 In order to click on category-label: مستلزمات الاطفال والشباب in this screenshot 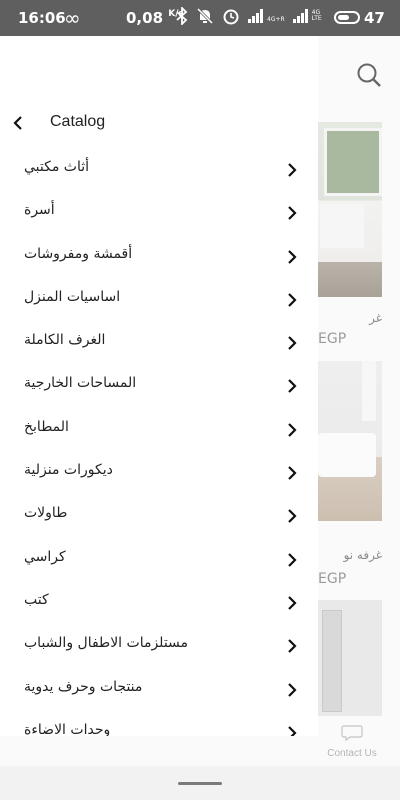, I will do `click(106, 643)`.